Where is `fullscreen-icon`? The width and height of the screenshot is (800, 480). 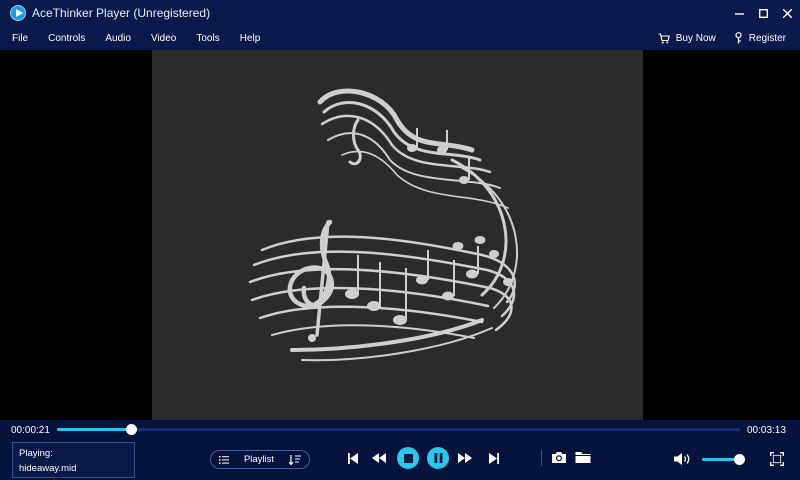 fullscreen-icon is located at coordinates (777, 459).